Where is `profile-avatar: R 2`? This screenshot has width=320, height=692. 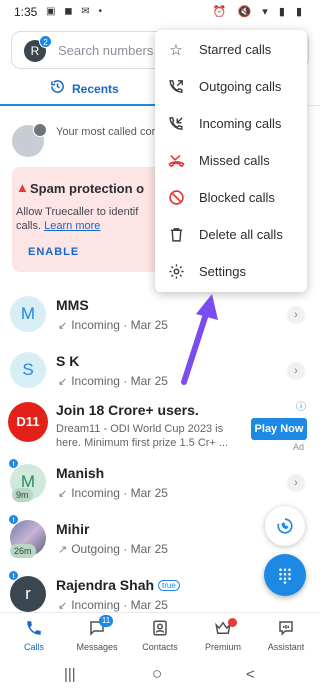 profile-avatar: R 2 is located at coordinates (38, 48).